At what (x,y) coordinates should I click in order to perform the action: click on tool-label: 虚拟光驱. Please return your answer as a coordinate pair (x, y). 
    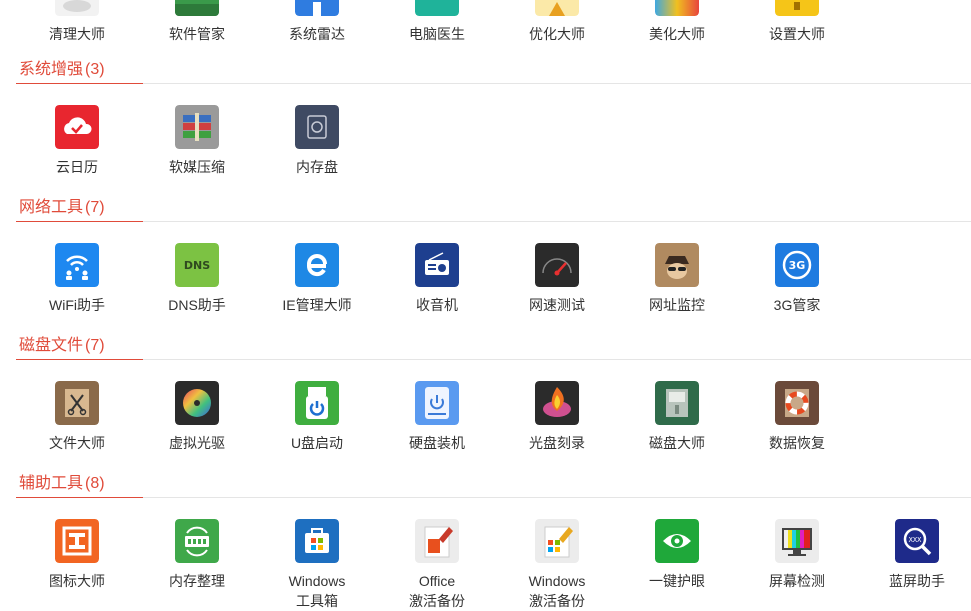
    Looking at the image, I should click on (197, 443).